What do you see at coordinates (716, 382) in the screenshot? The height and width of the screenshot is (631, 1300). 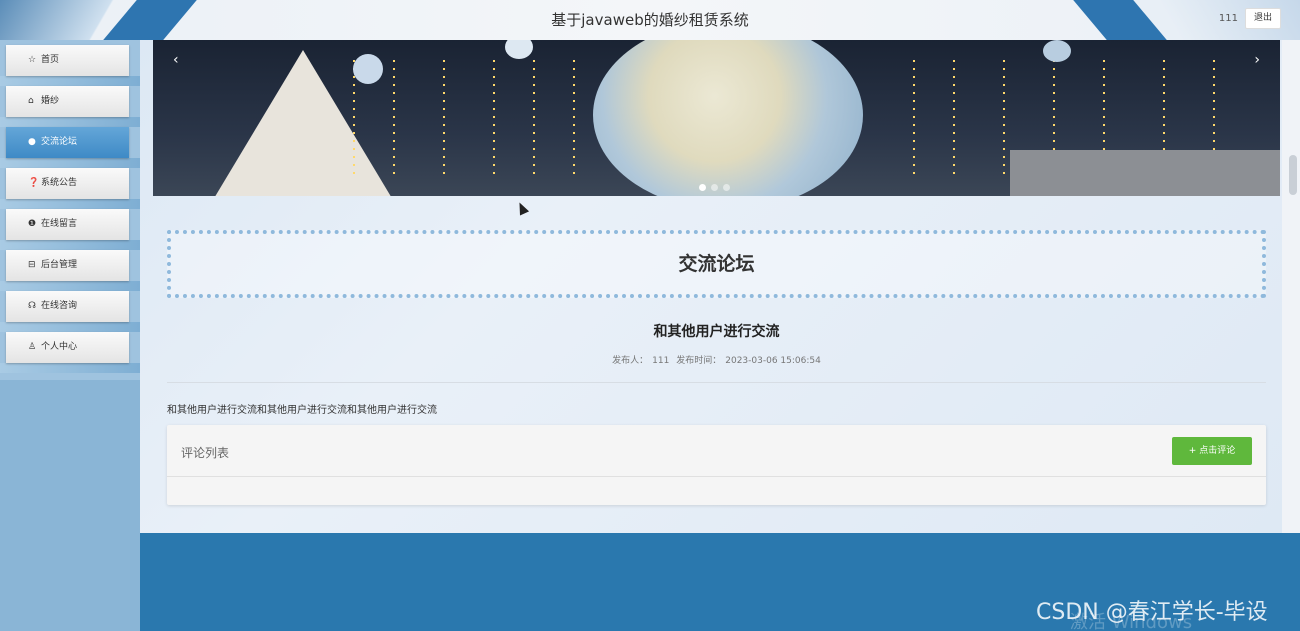 I see `divider` at bounding box center [716, 382].